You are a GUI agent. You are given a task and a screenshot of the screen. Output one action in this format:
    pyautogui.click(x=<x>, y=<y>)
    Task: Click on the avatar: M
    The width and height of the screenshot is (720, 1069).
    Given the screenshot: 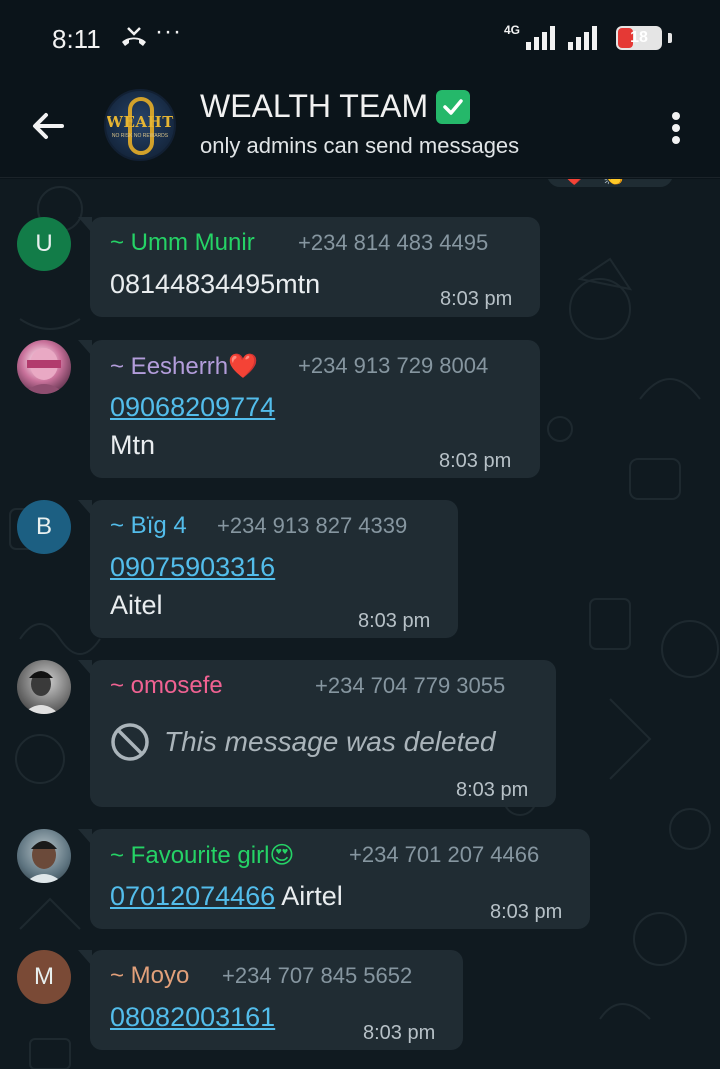 What is the action you would take?
    pyautogui.click(x=44, y=977)
    